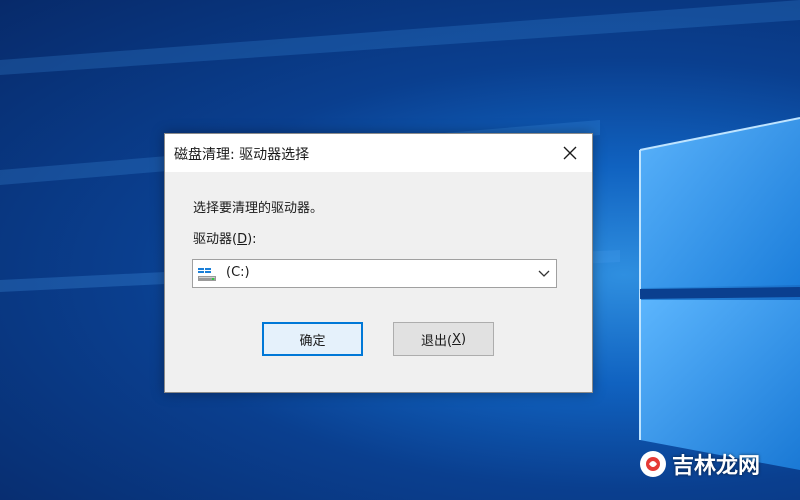 The image size is (800, 500). Describe the element at coordinates (252, 239) in the screenshot. I see `drive-label-suffix: ):` at that location.